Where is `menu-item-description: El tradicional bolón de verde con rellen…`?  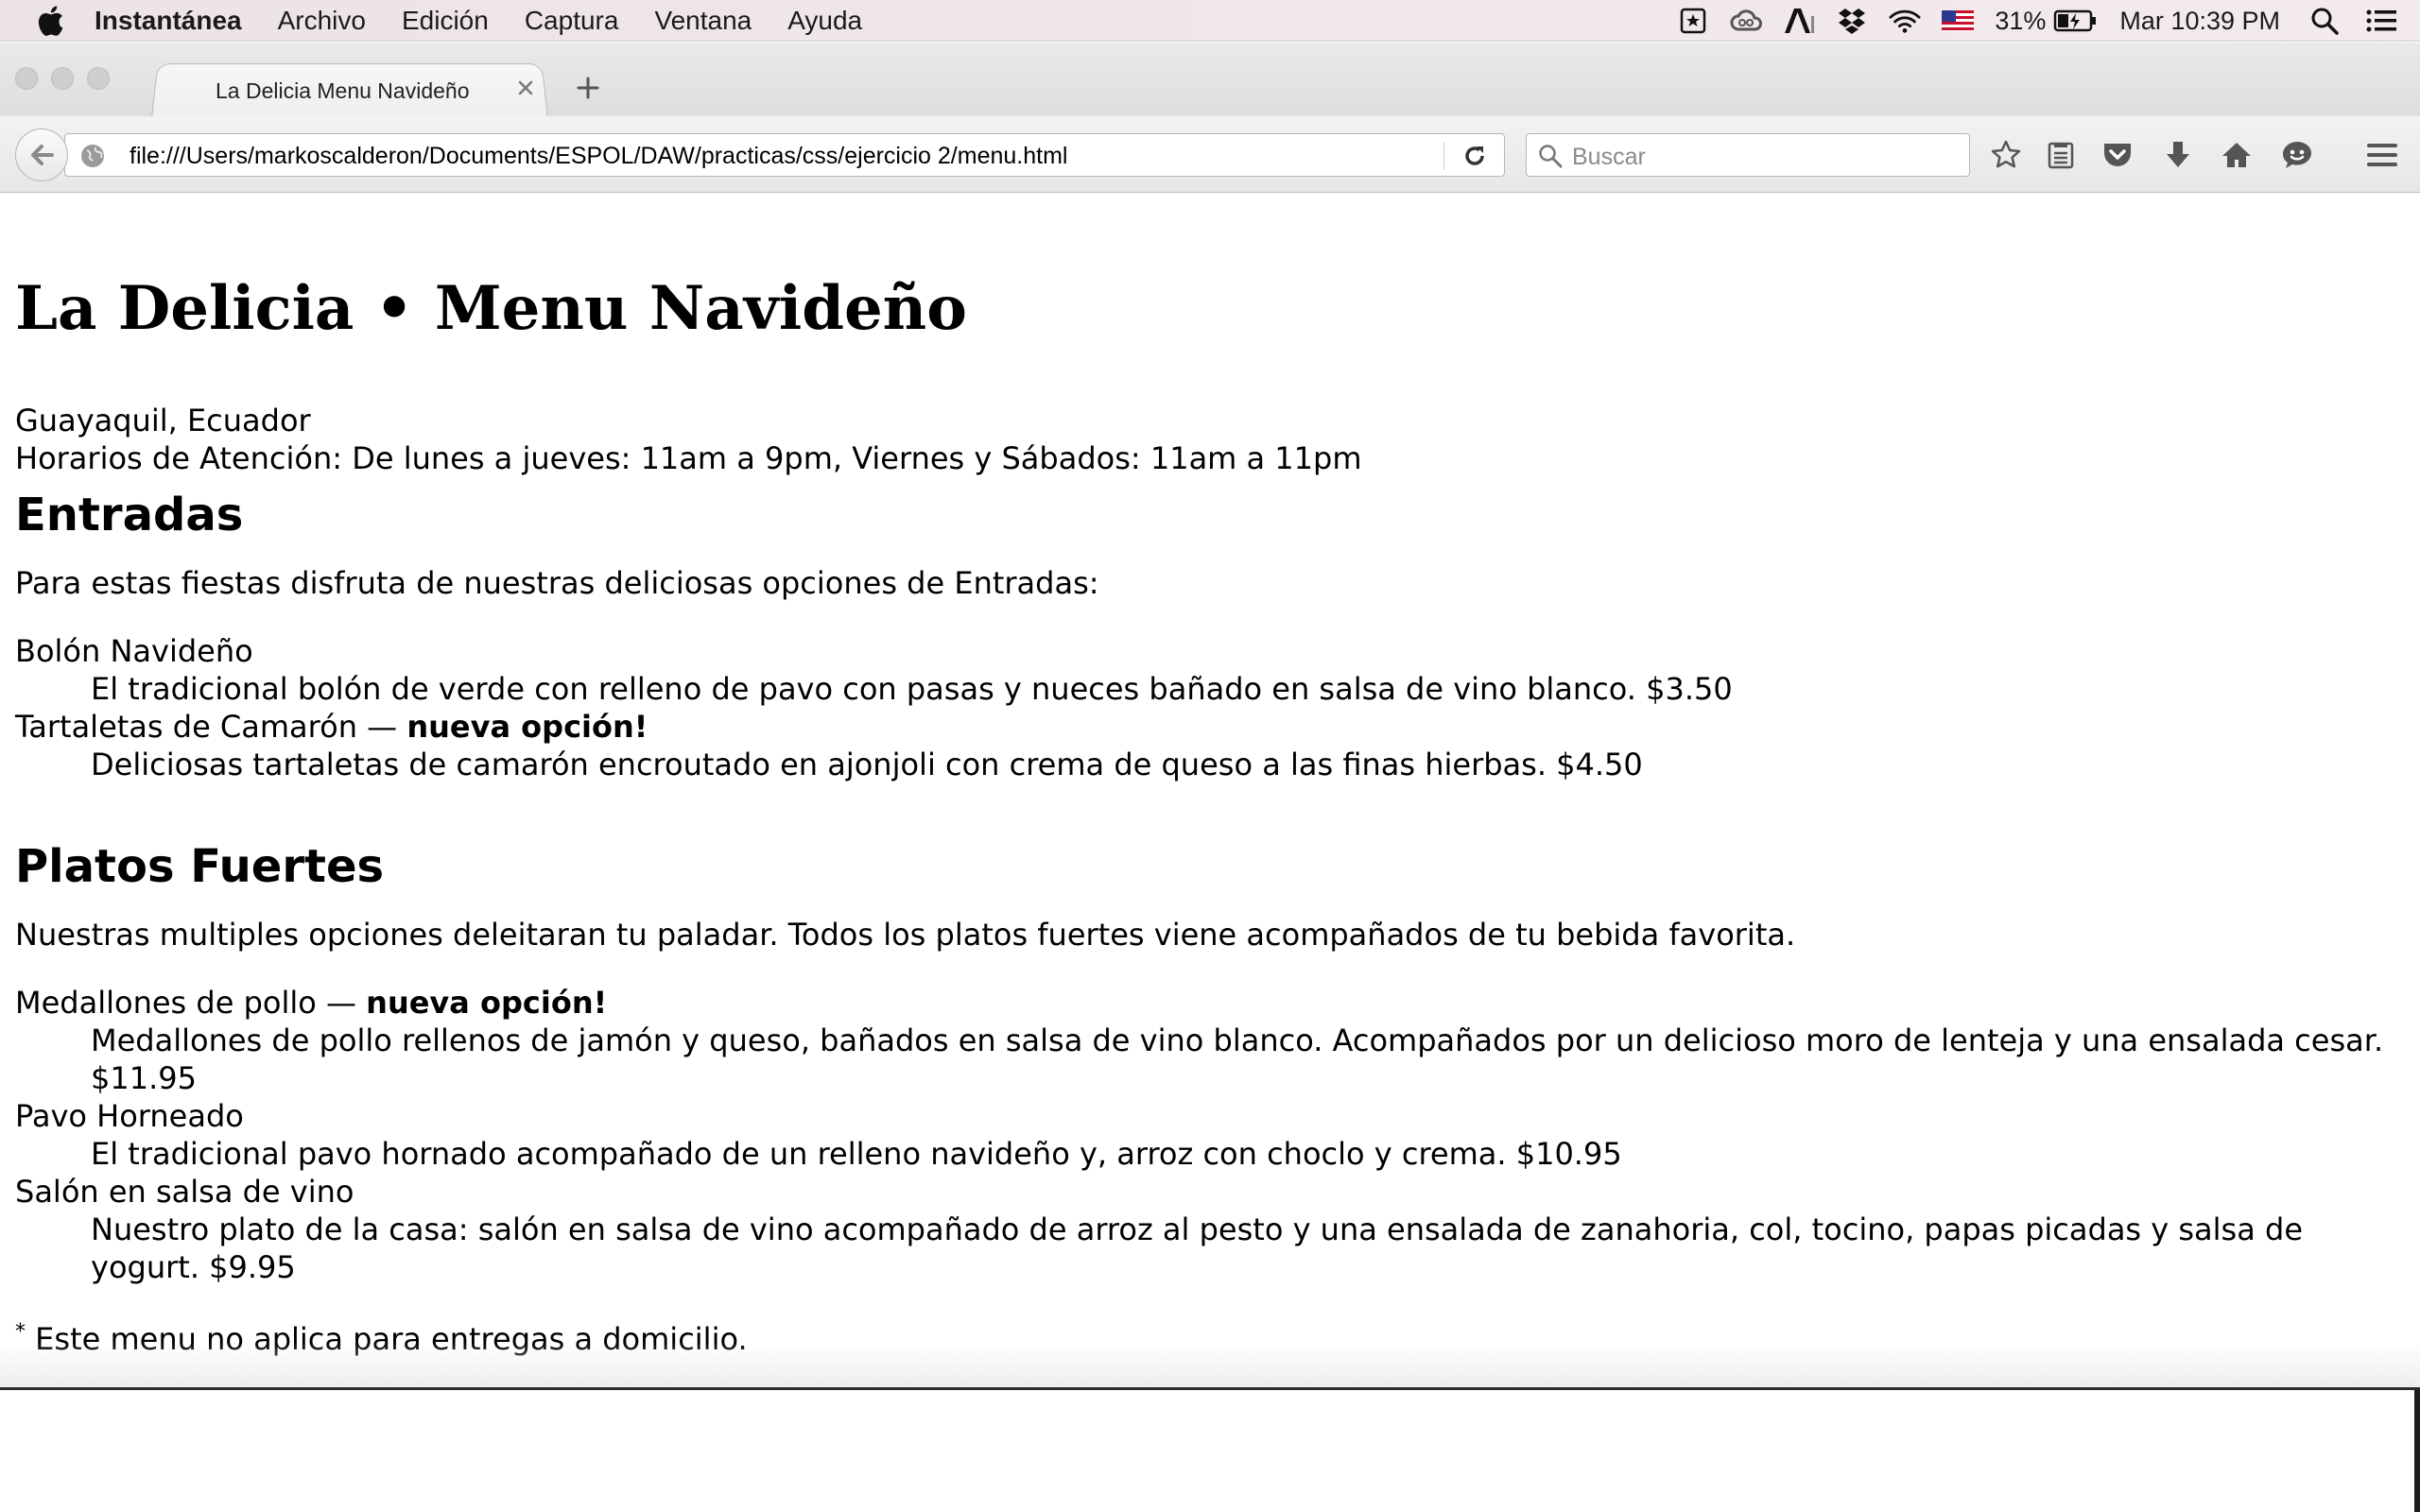
menu-item-description: El tradicional bolón de verde con rellen… is located at coordinates (912, 689).